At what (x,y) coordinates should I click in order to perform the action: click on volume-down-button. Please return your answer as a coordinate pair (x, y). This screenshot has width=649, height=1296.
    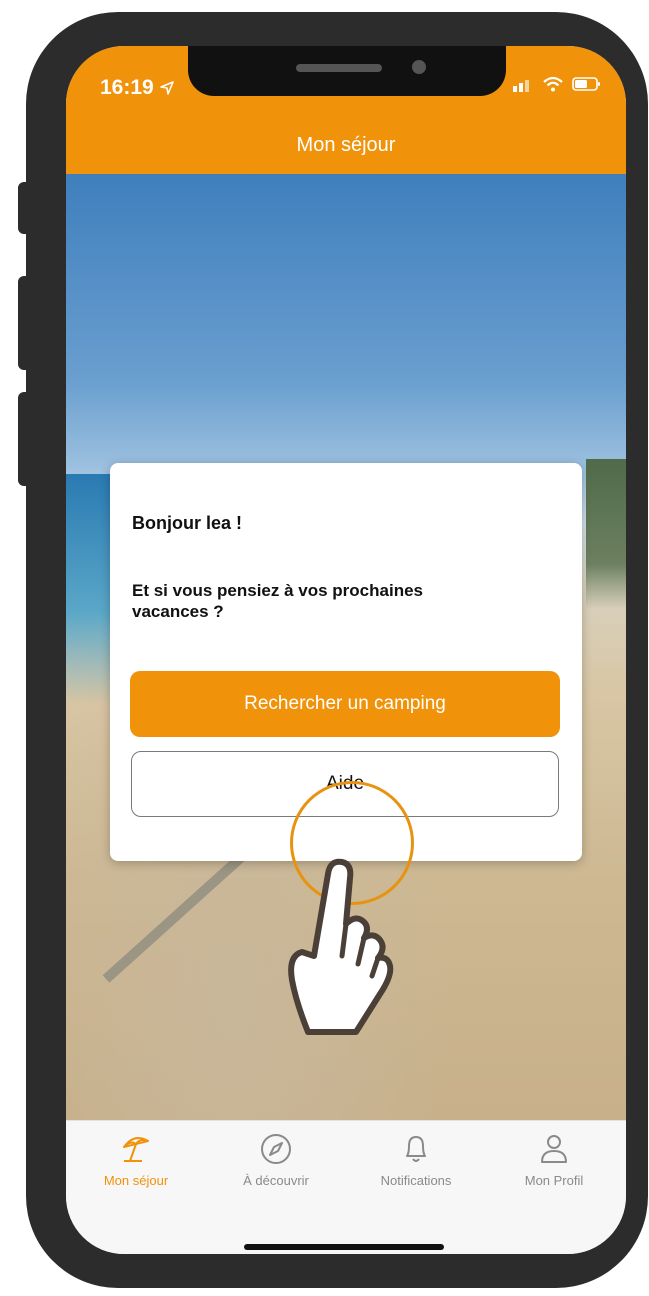
    Looking at the image, I should click on (25, 439).